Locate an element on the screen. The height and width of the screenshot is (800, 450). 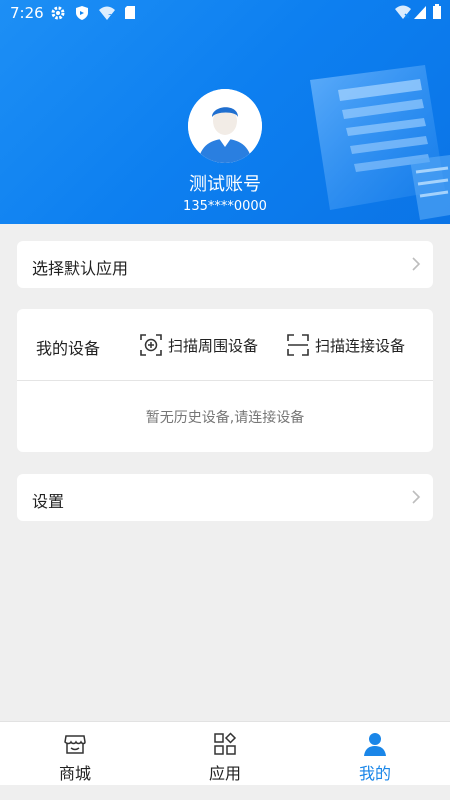
store-icon is located at coordinates (75, 744).